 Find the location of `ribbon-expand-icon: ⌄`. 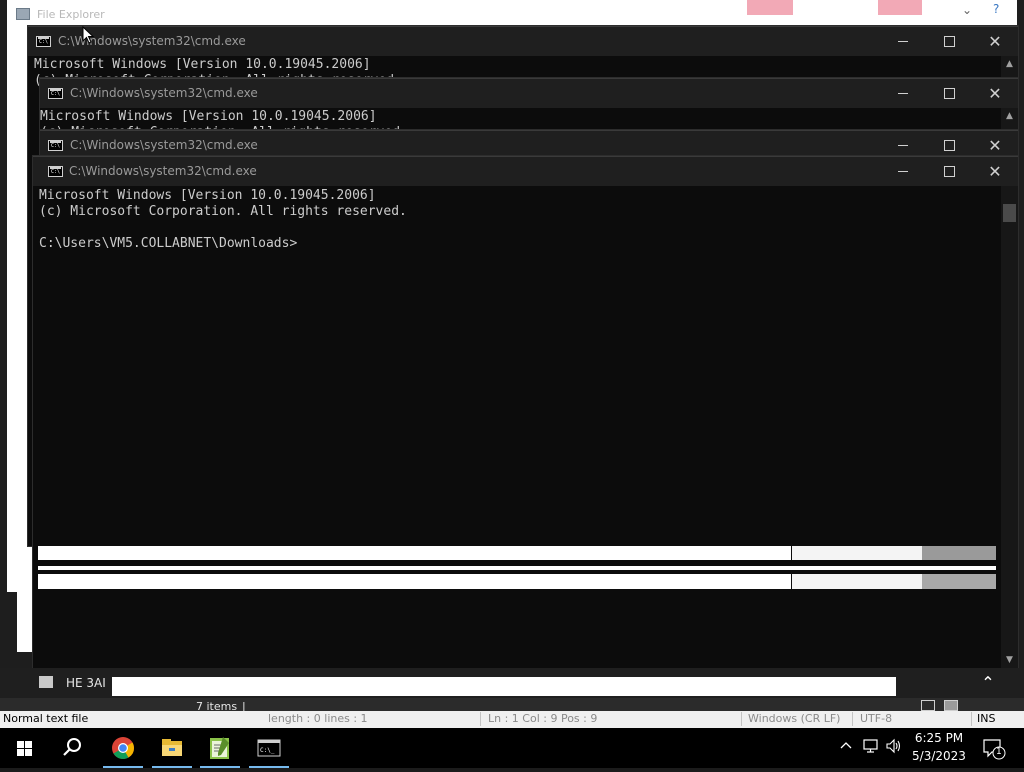

ribbon-expand-icon: ⌄ is located at coordinates (967, 10).